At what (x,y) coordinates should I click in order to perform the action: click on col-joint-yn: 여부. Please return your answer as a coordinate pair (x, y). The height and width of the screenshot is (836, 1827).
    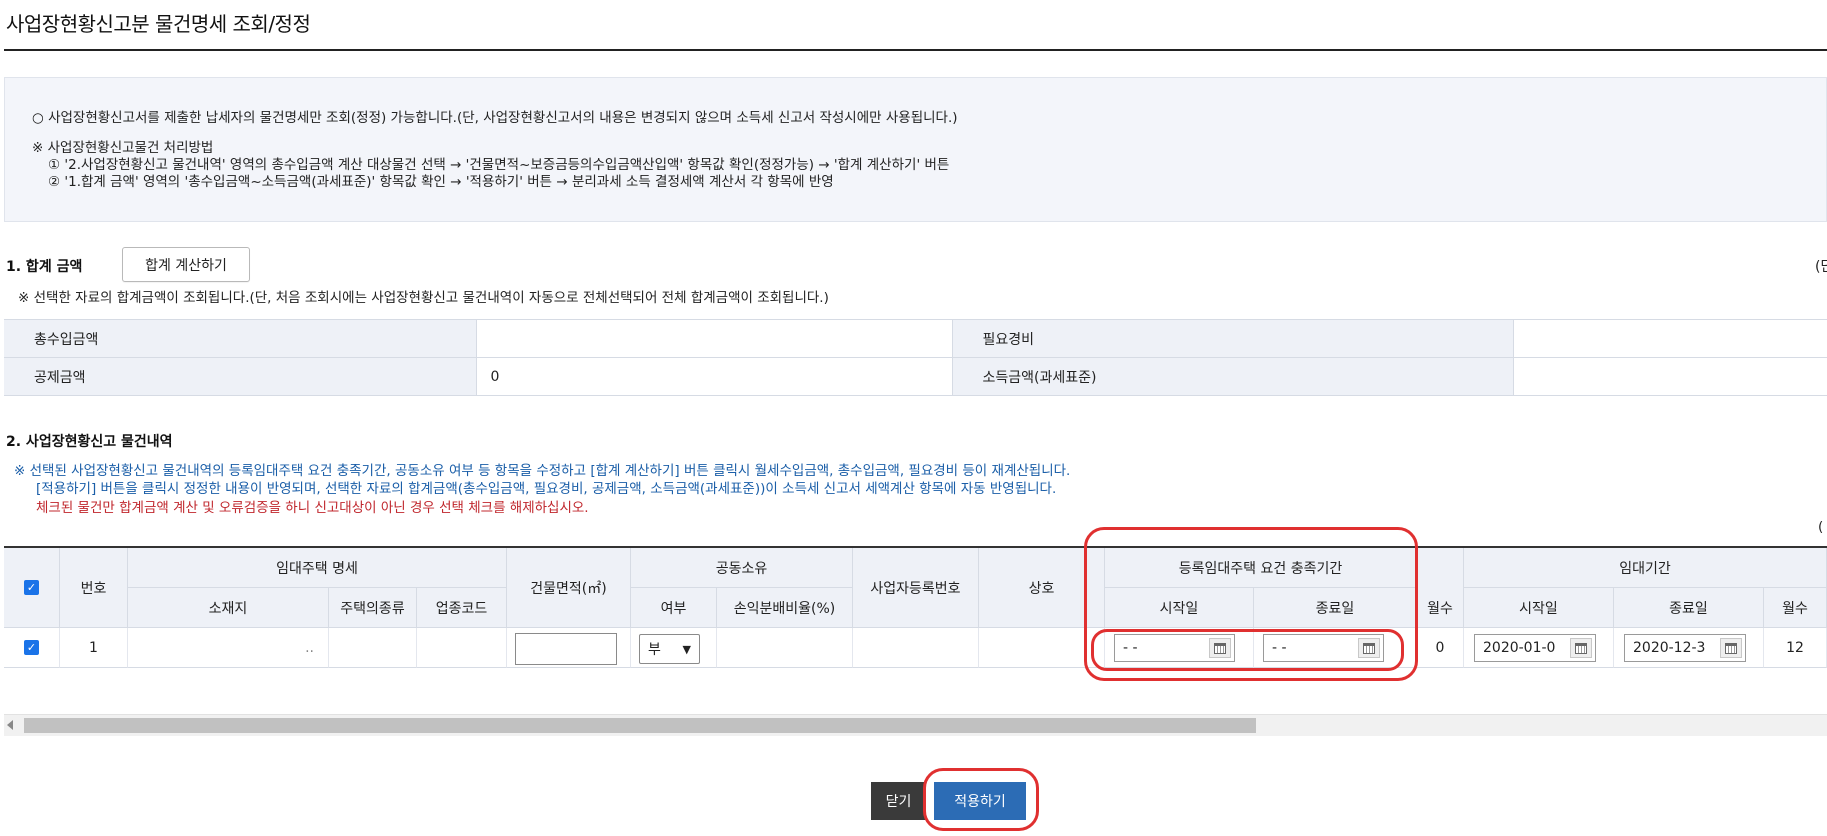
    Looking at the image, I should click on (674, 608).